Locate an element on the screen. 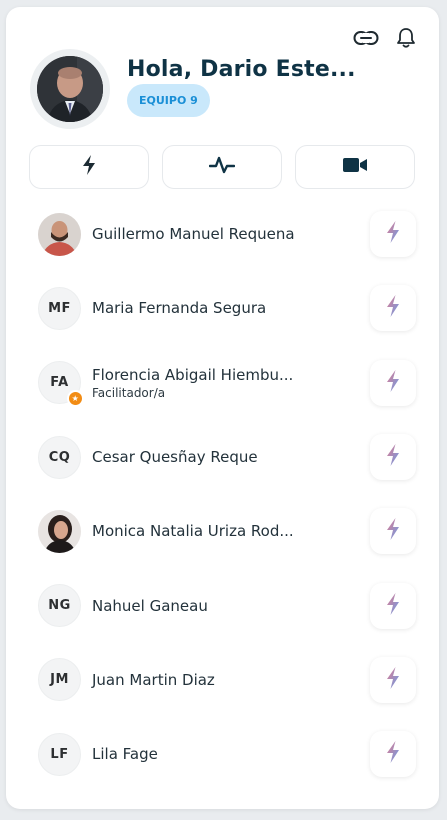 The height and width of the screenshot is (820, 447). profile-avatar is located at coordinates (70, 89).